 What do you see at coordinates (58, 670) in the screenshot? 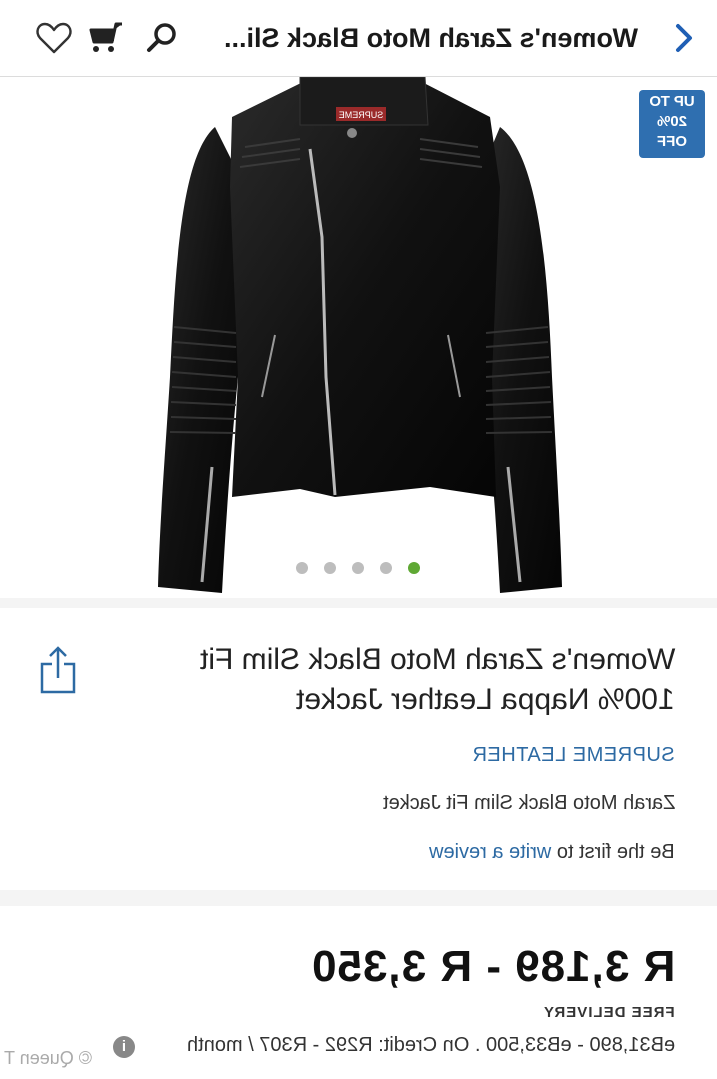
I see `share-icon` at bounding box center [58, 670].